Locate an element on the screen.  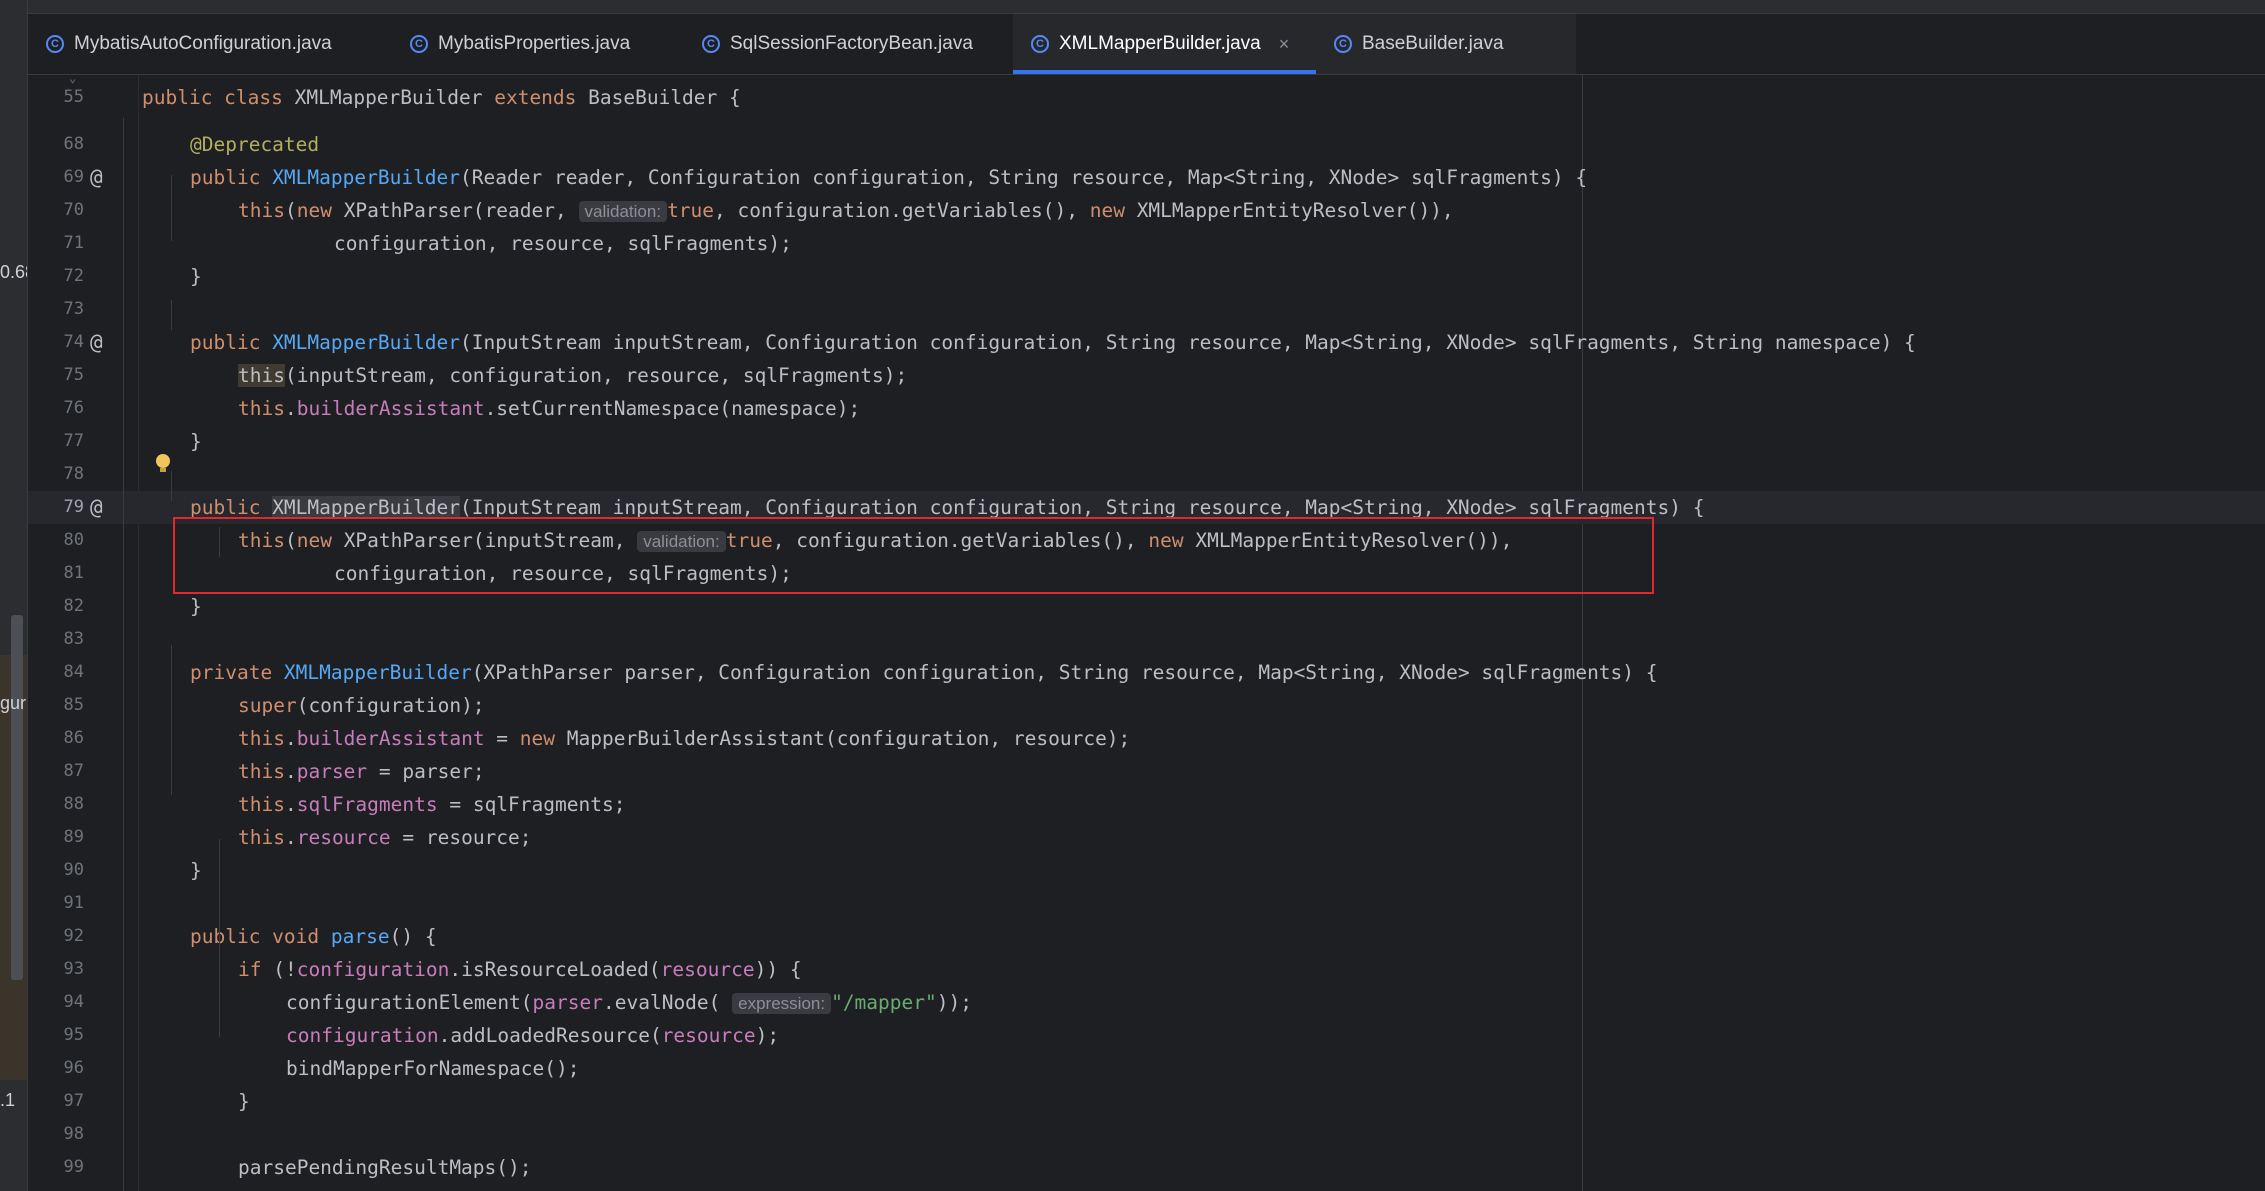
line-number: 85 is located at coordinates (56, 705).